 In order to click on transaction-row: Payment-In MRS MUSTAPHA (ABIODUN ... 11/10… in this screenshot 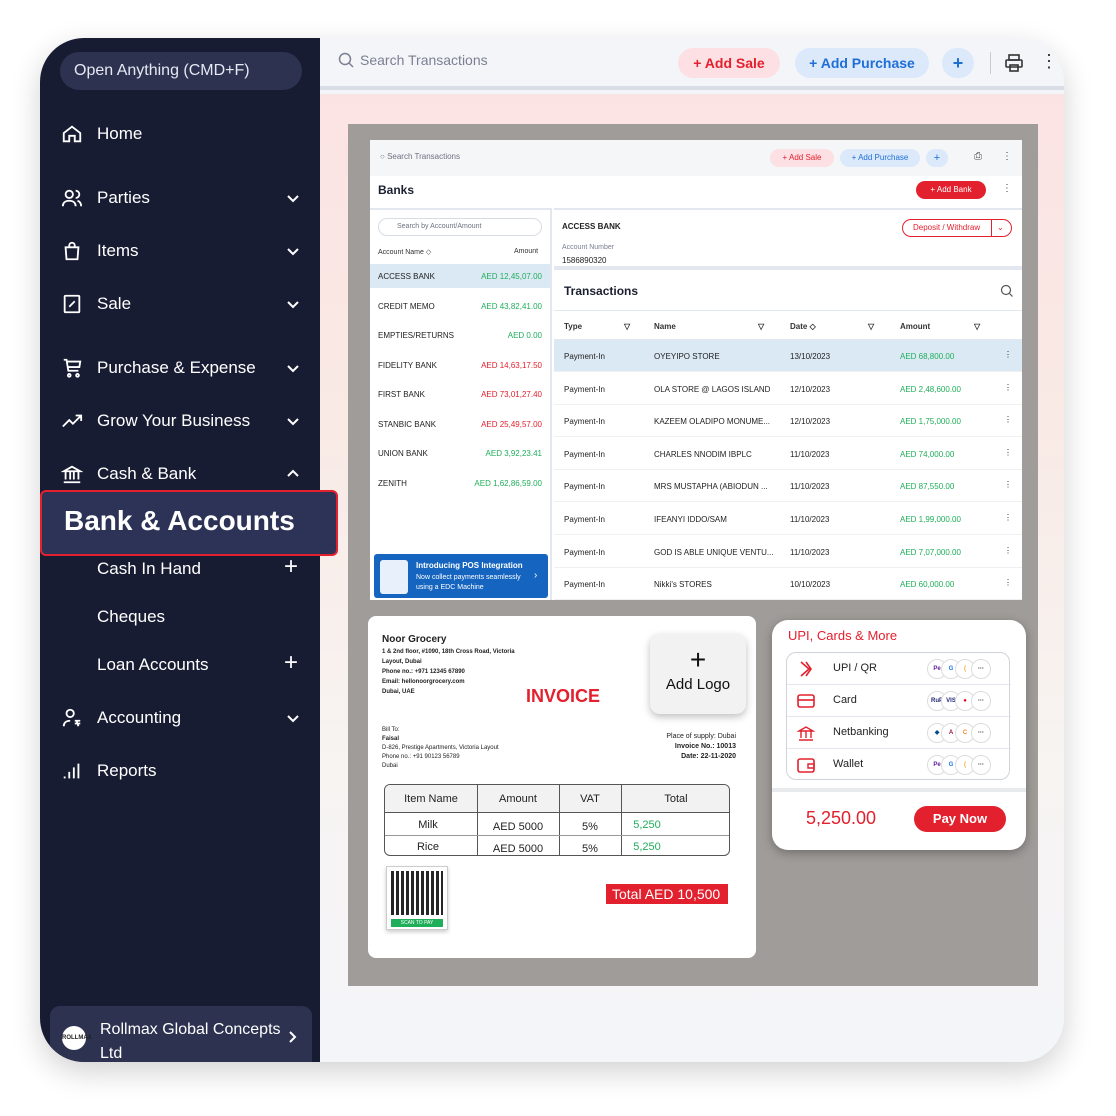, I will do `click(788, 486)`.